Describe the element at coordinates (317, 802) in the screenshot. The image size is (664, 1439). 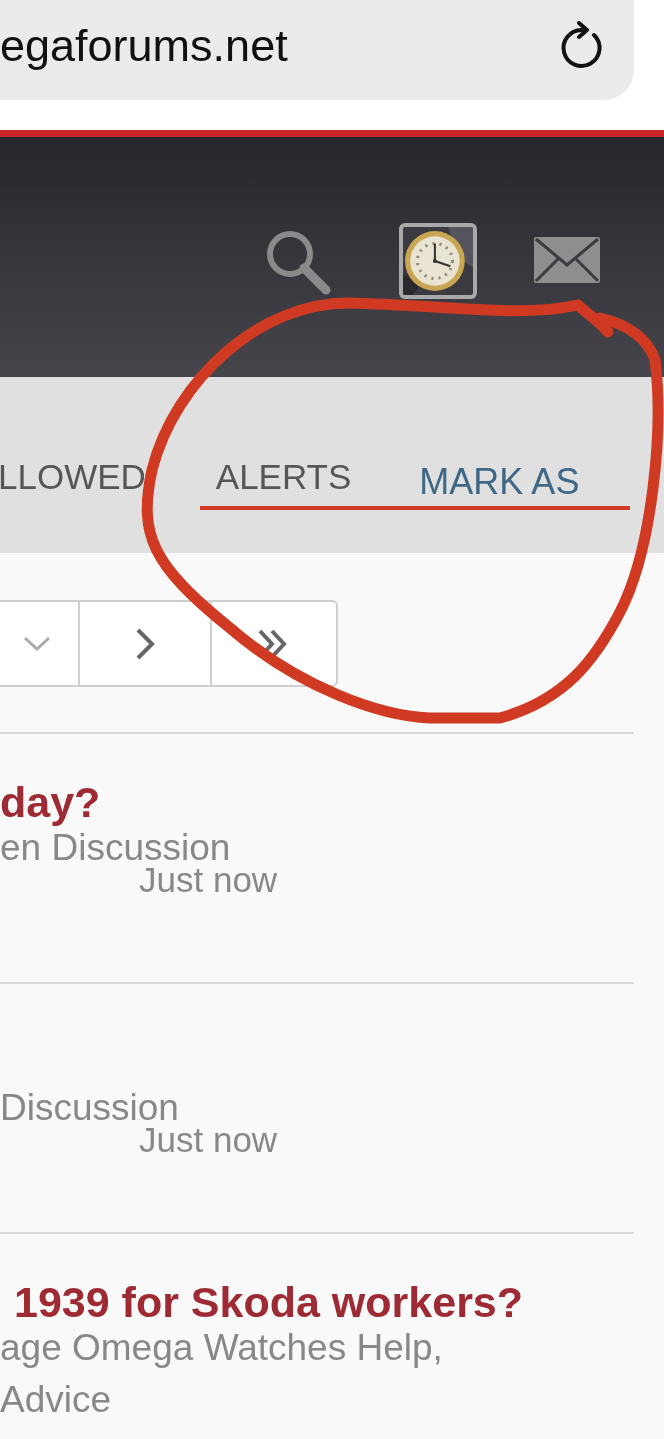
I see `thread-title: day?` at that location.